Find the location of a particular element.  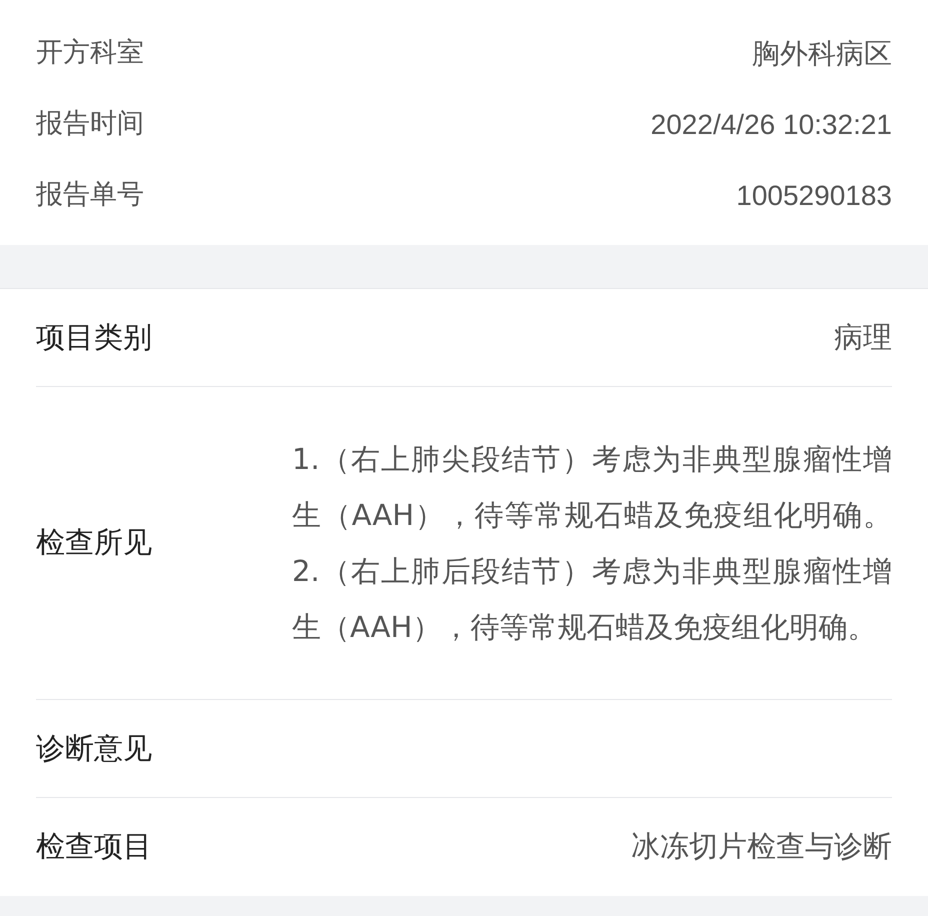

info-value: 2022/4/26 10:32:21 is located at coordinates (771, 125).